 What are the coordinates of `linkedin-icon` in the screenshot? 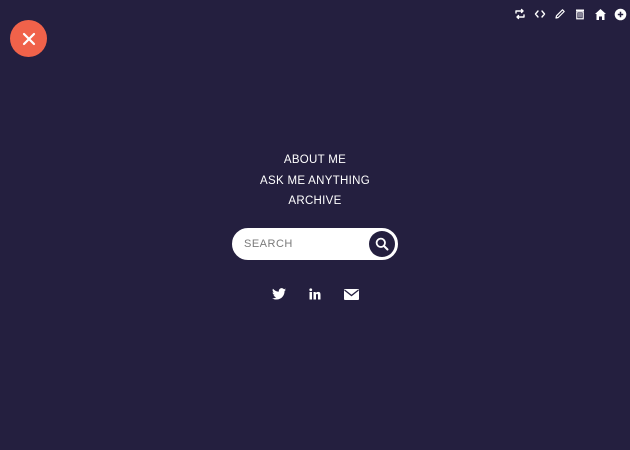 It's located at (315, 294).